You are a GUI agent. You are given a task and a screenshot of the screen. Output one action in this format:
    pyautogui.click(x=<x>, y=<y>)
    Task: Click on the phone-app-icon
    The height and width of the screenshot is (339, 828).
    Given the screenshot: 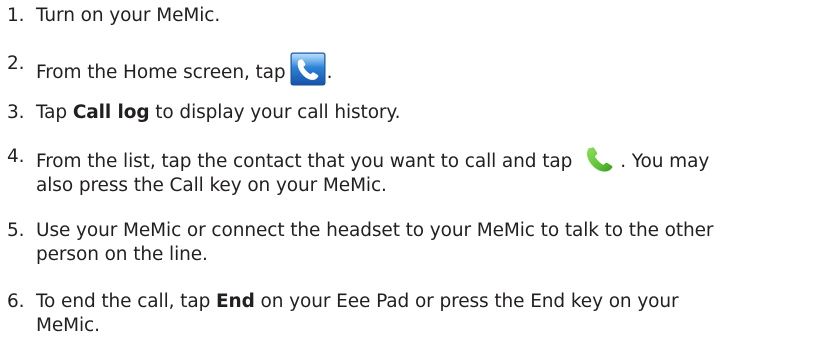 What is the action you would take?
    pyautogui.click(x=308, y=69)
    